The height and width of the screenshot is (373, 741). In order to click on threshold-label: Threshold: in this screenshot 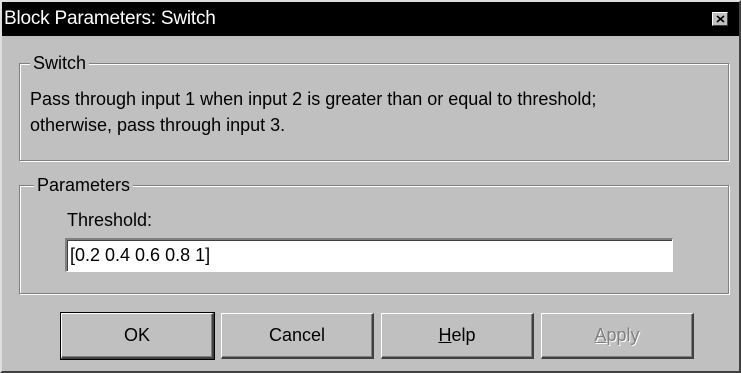, I will do `click(110, 220)`.